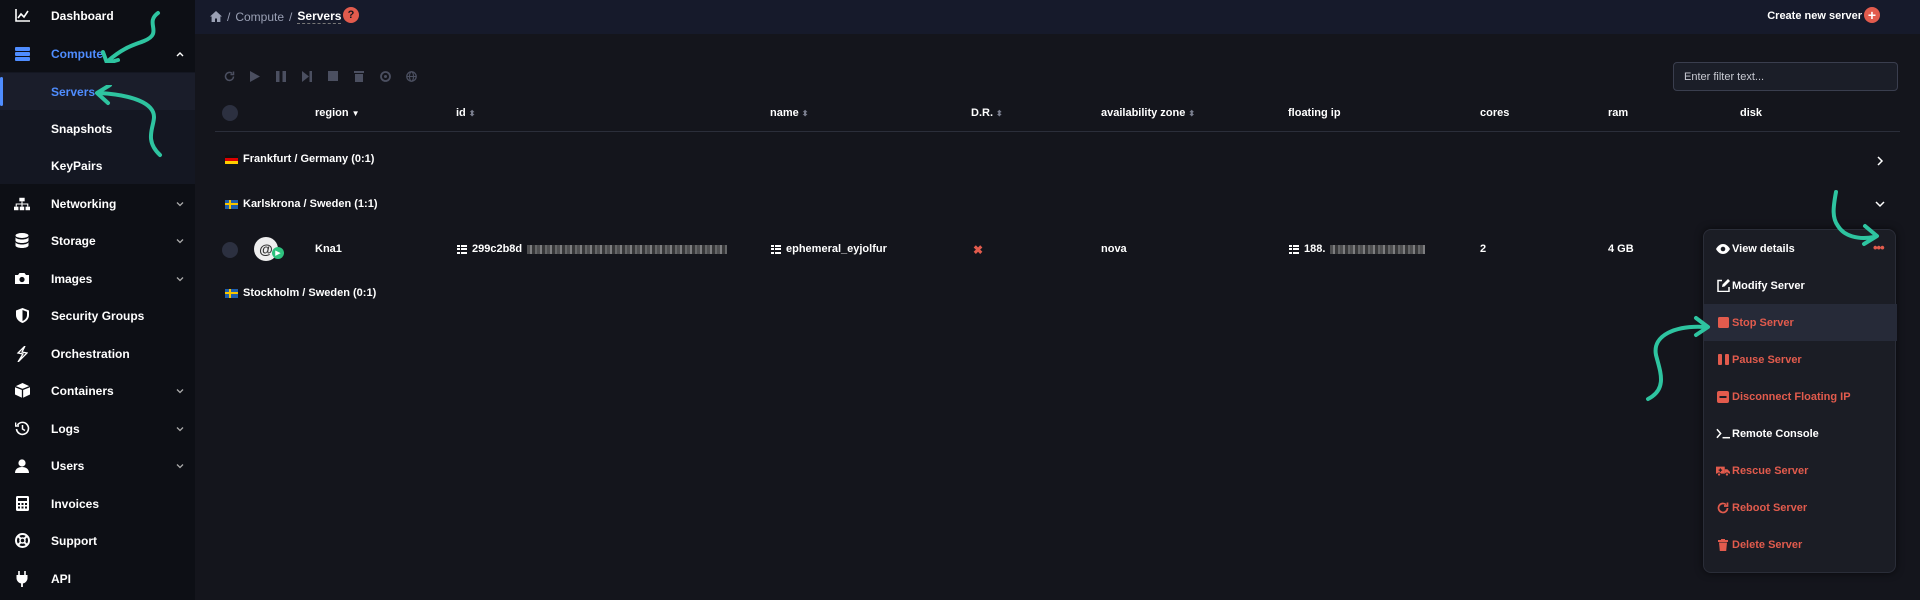 This screenshot has height=600, width=1920. I want to click on sidebar-item-label: Servers, so click(73, 91).